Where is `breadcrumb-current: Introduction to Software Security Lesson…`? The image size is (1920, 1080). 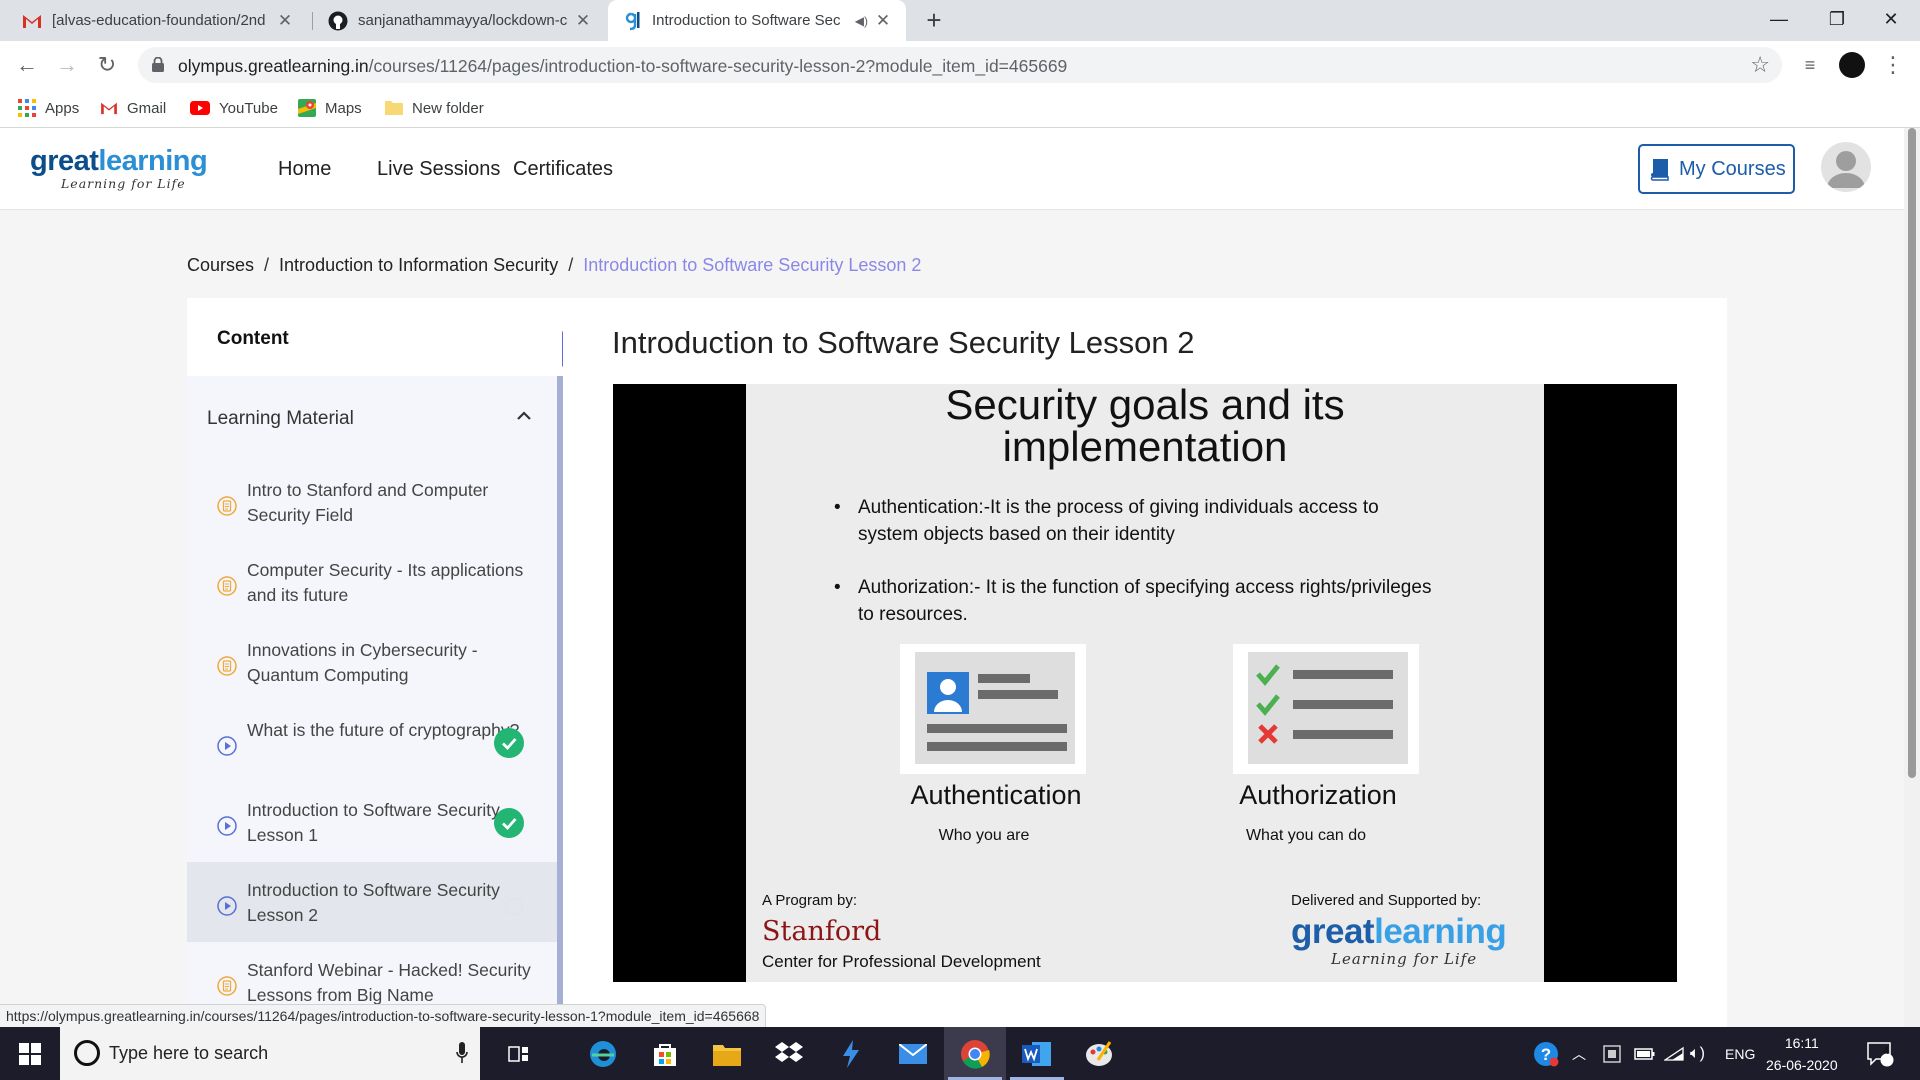
breadcrumb-current: Introduction to Software Security Lesson… is located at coordinates (752, 265).